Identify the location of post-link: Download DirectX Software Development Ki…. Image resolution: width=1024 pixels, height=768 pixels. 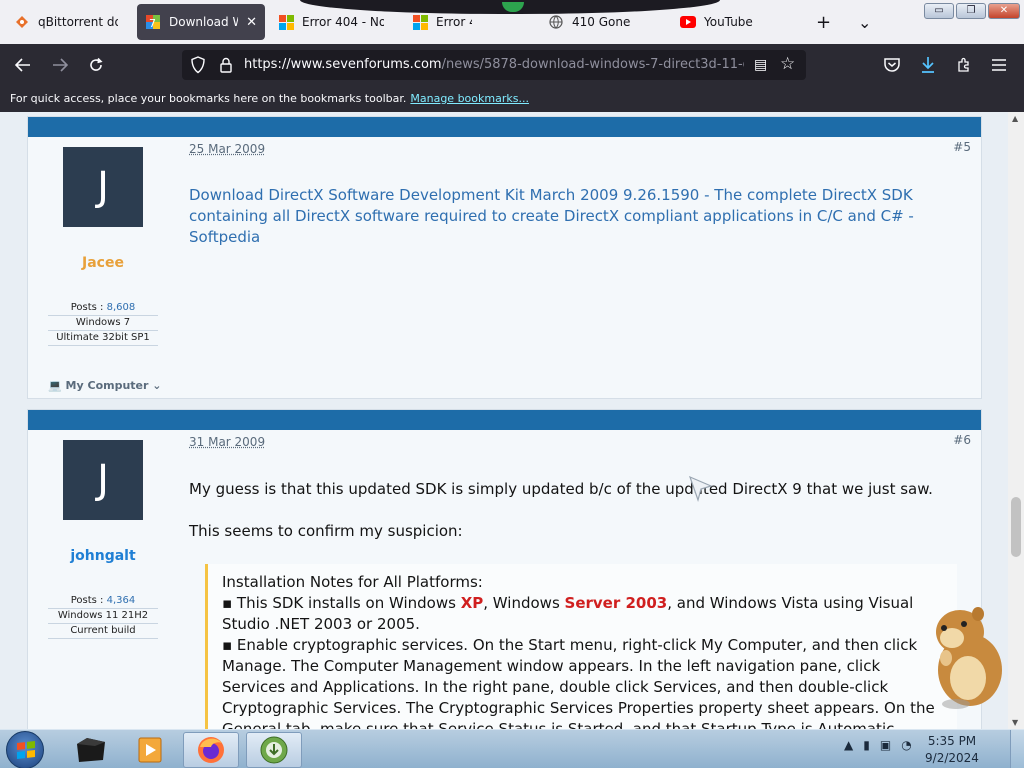
(579, 216).